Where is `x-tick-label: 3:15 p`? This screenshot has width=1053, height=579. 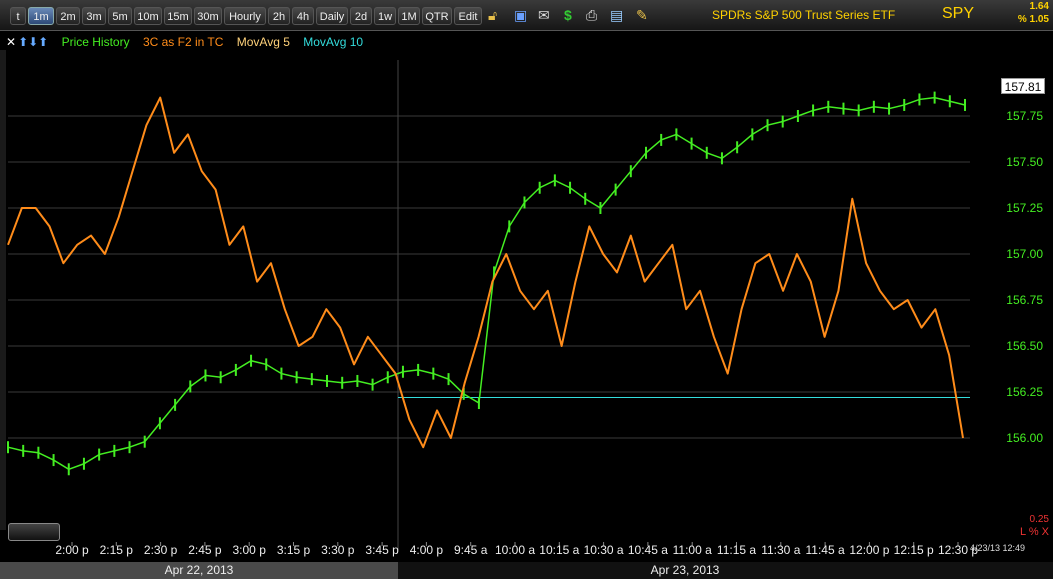
x-tick-label: 3:15 p is located at coordinates (294, 550).